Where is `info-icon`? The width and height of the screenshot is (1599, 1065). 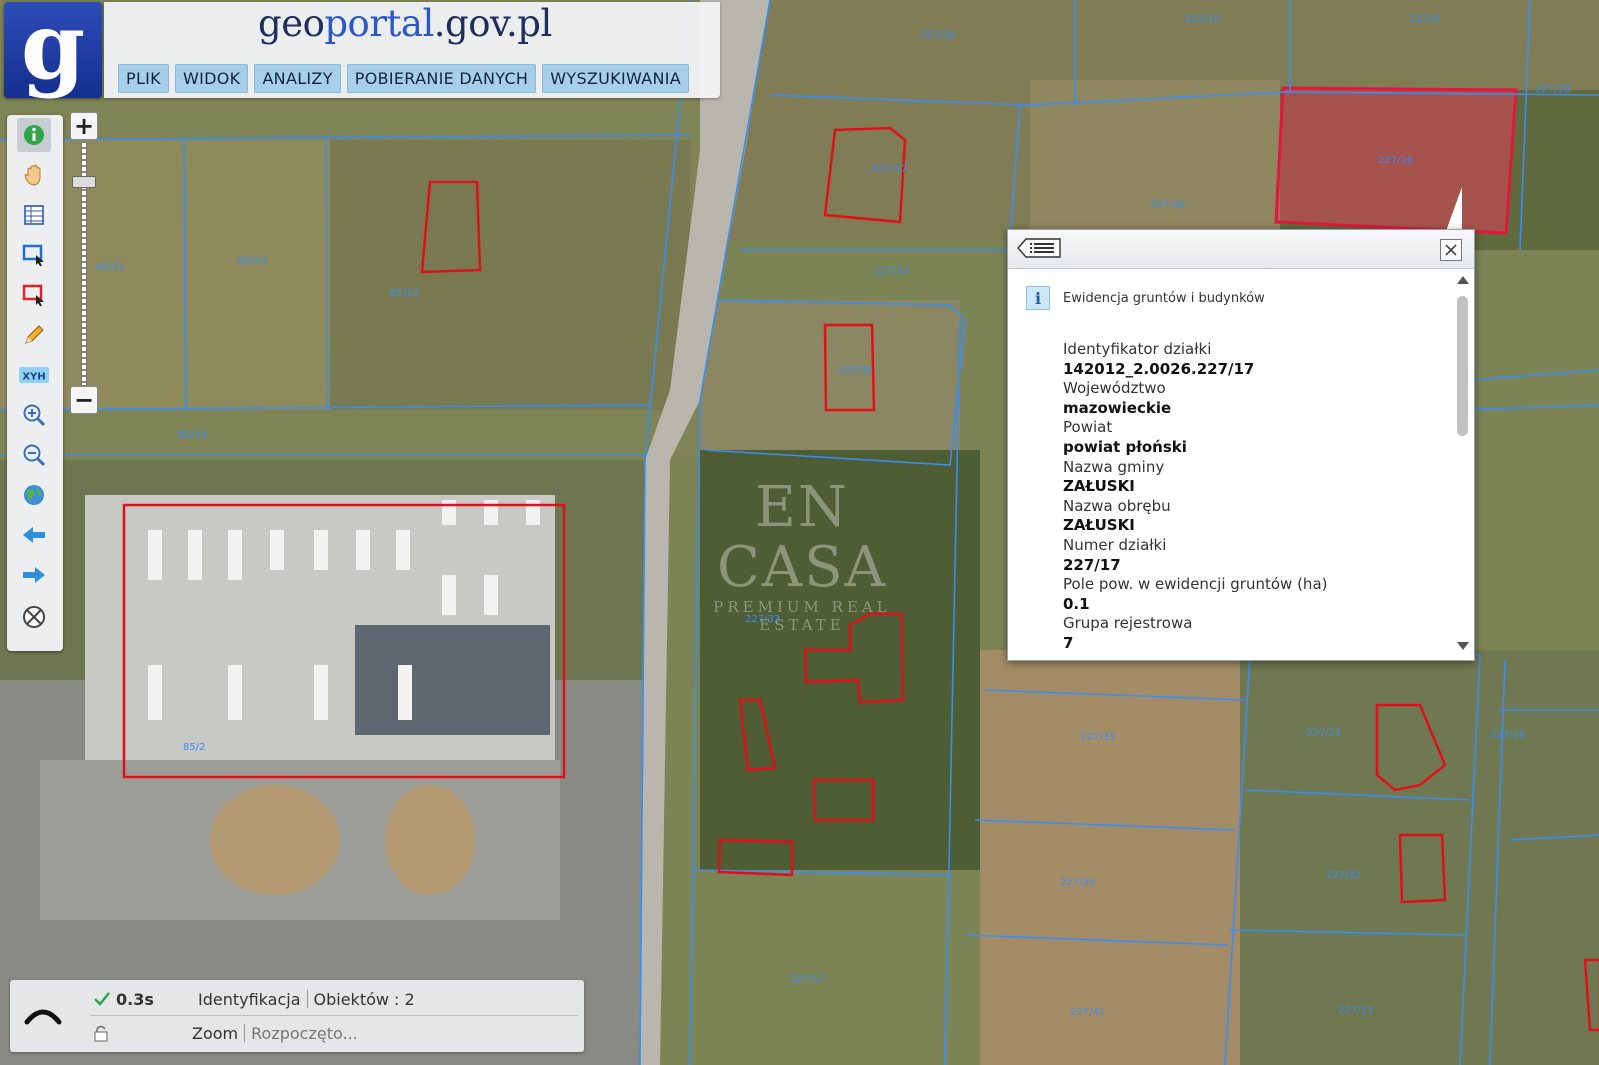
info-icon is located at coordinates (34, 135).